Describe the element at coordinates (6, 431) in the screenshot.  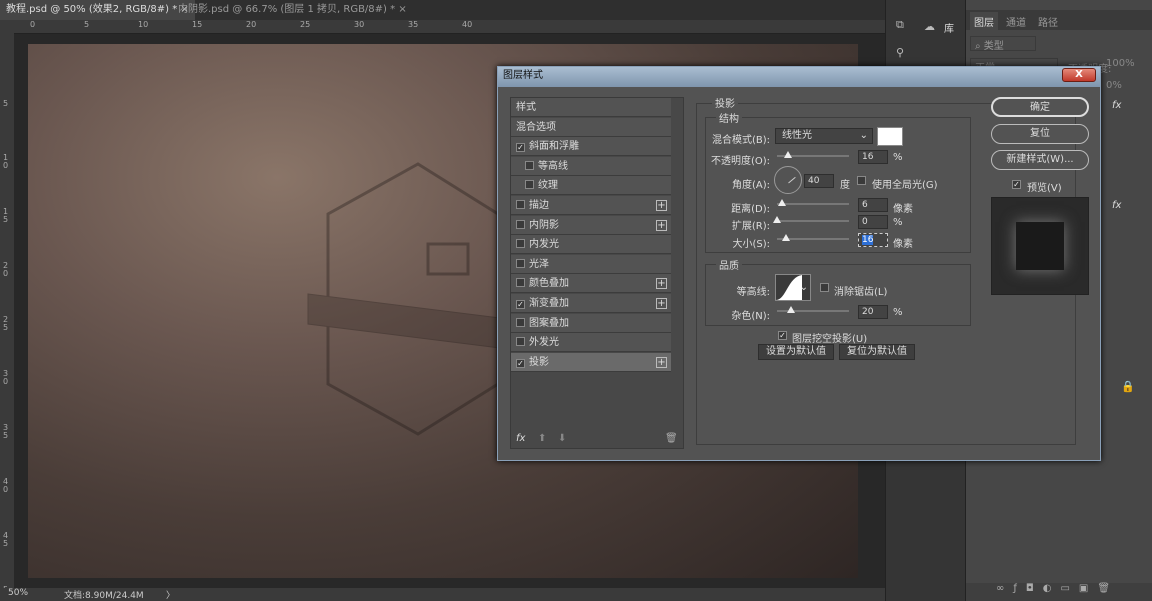
I see `ruler-tick: 3 5` at that location.